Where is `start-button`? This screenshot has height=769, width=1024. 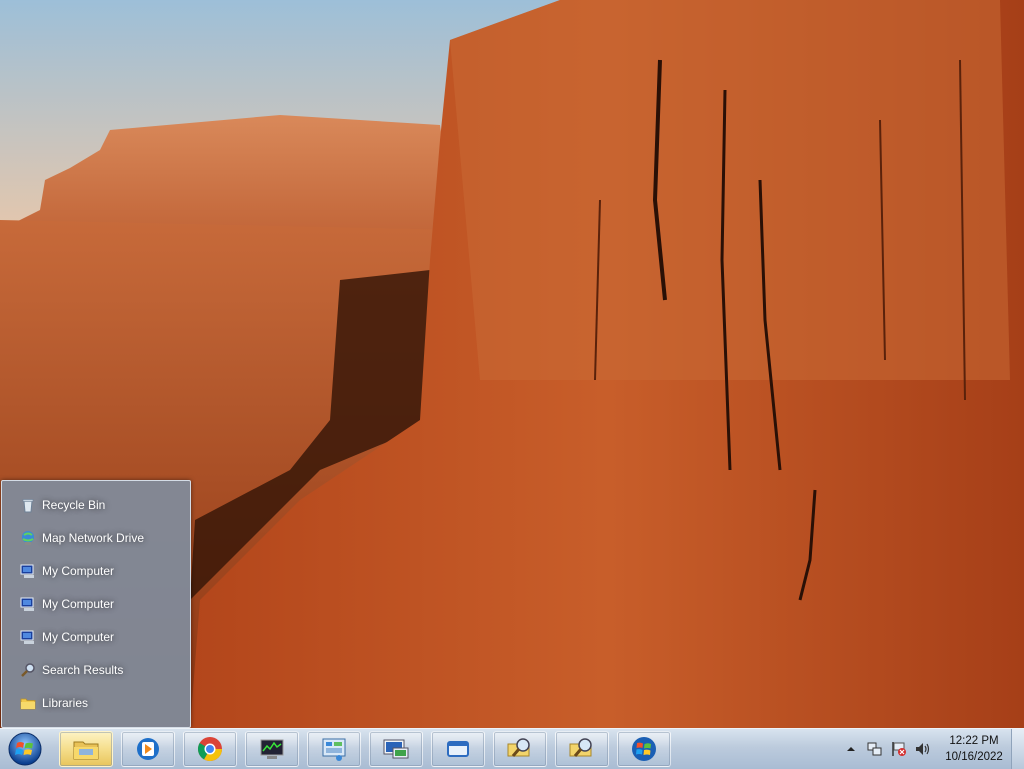 start-button is located at coordinates (25, 749).